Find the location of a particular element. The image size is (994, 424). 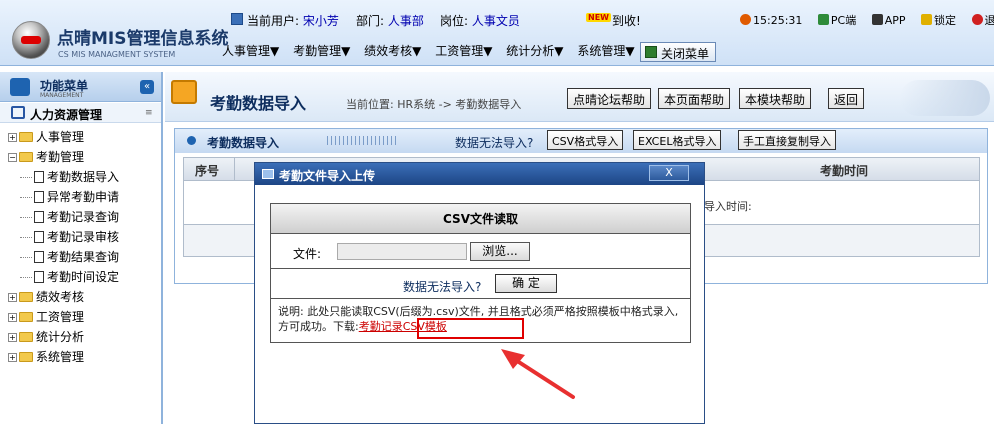

lock-link: 锁定 is located at coordinates (941, 20).